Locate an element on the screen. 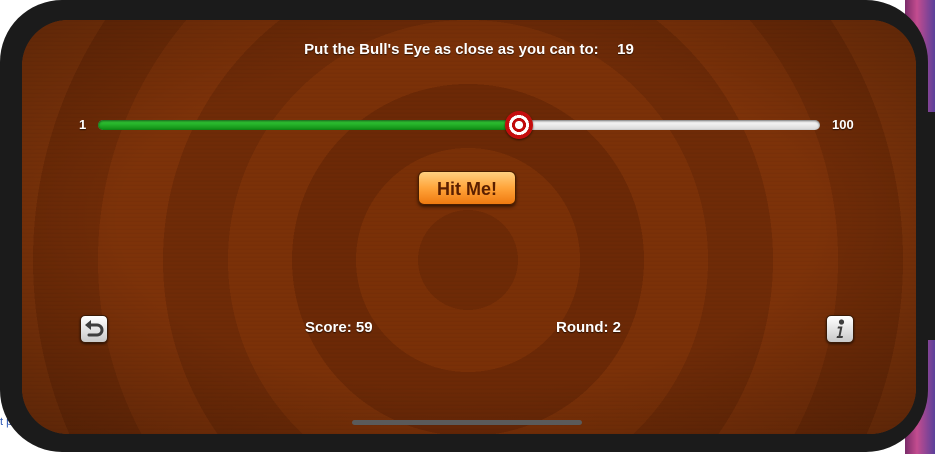 This screenshot has width=935, height=454. target-value: 19 is located at coordinates (625, 49).